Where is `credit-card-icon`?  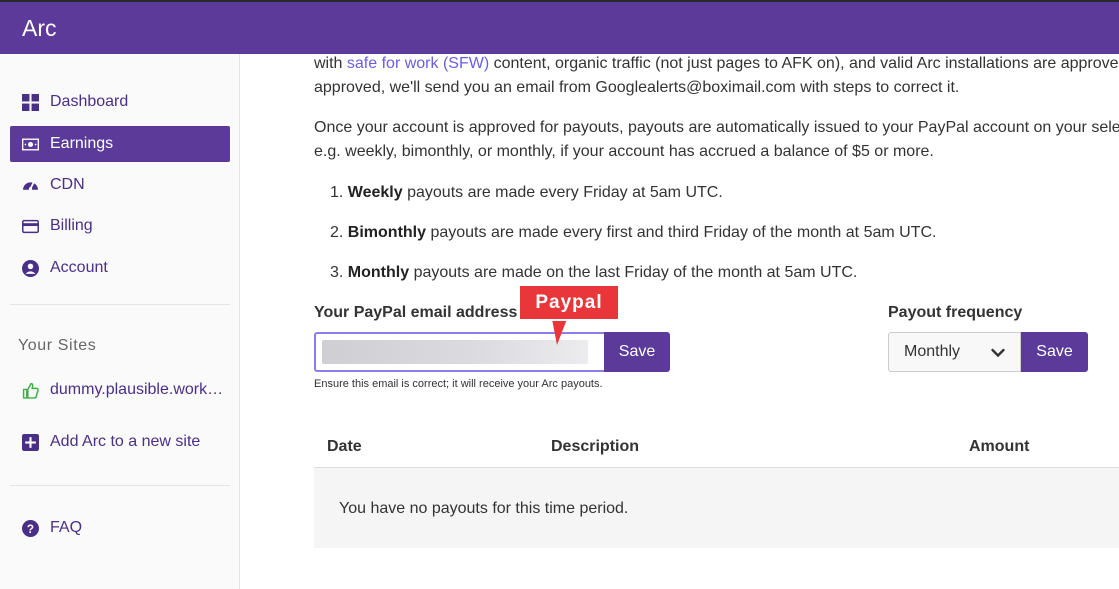 credit-card-icon is located at coordinates (30, 226).